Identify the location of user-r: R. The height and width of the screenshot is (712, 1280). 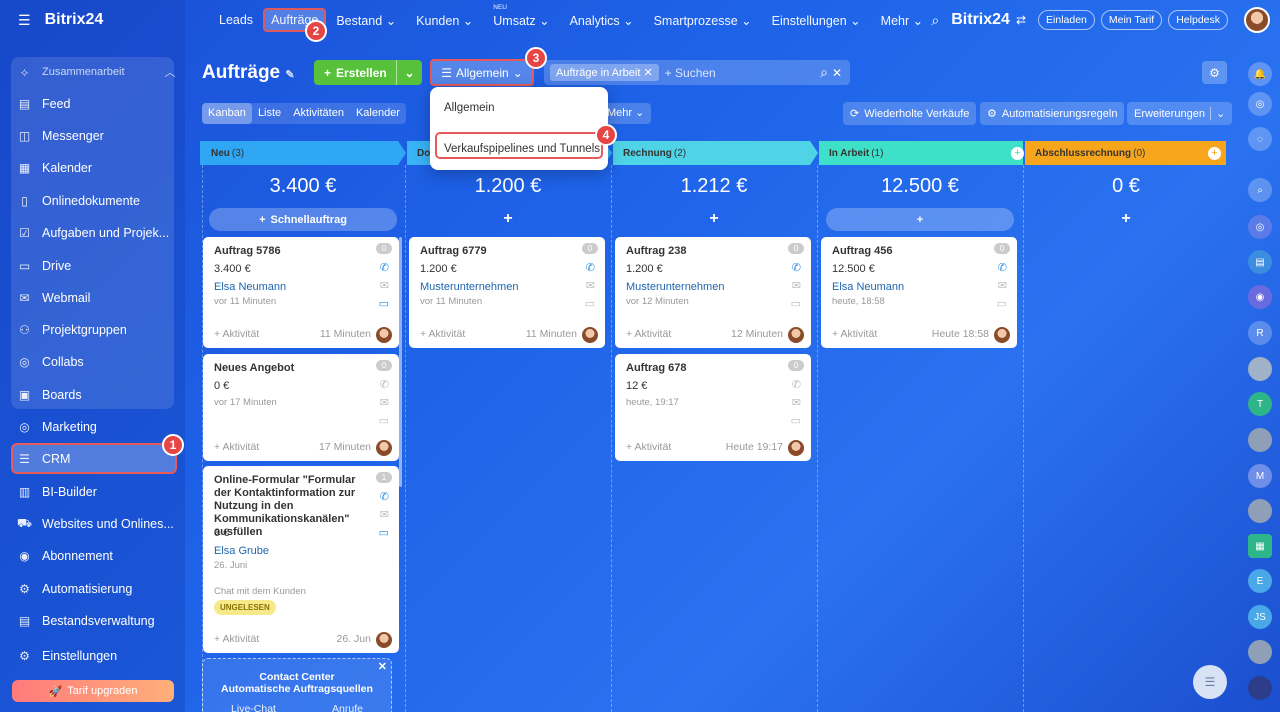
(1260, 333).